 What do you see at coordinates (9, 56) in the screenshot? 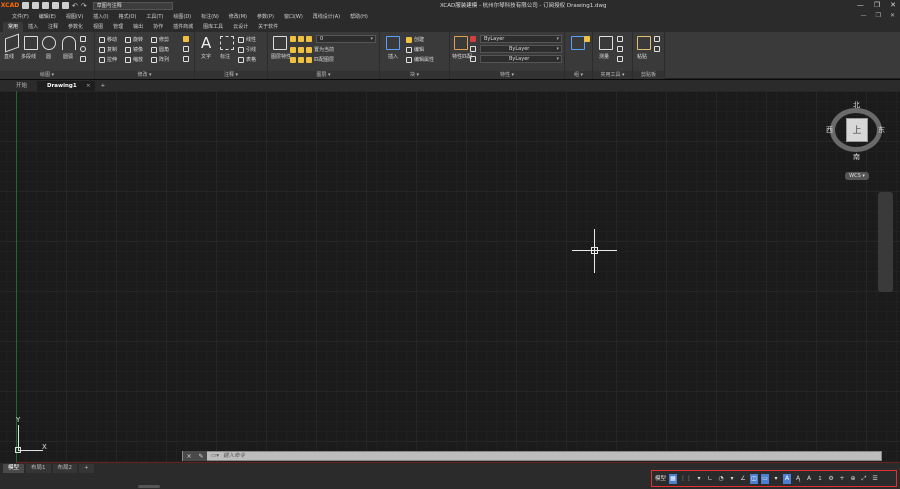
I see `line-button: 直线` at bounding box center [9, 56].